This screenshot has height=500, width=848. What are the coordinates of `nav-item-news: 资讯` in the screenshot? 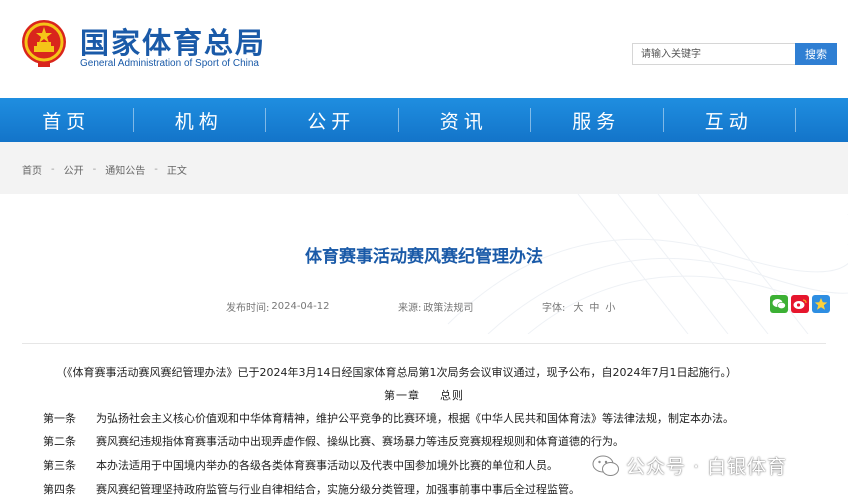 It's located at (464, 120).